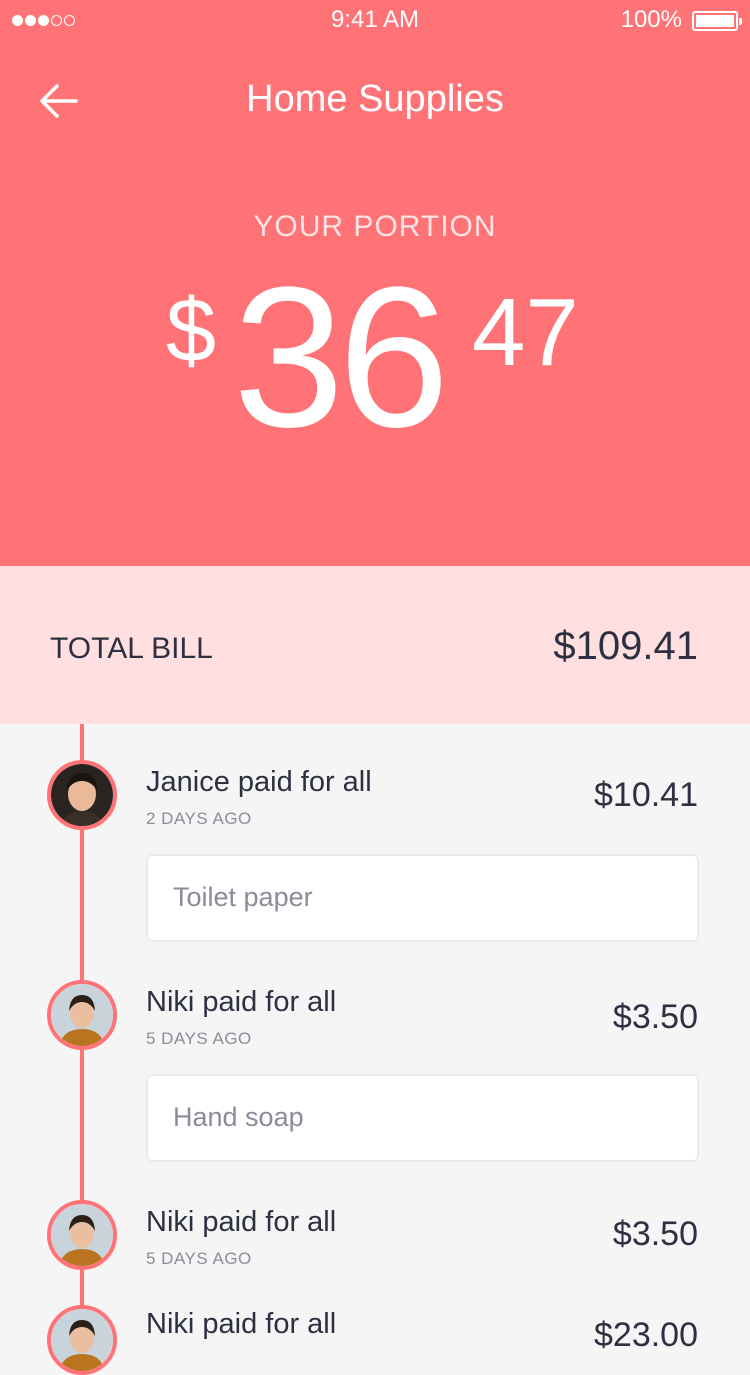  What do you see at coordinates (646, 795) in the screenshot?
I see `payment-amount: $10.41` at bounding box center [646, 795].